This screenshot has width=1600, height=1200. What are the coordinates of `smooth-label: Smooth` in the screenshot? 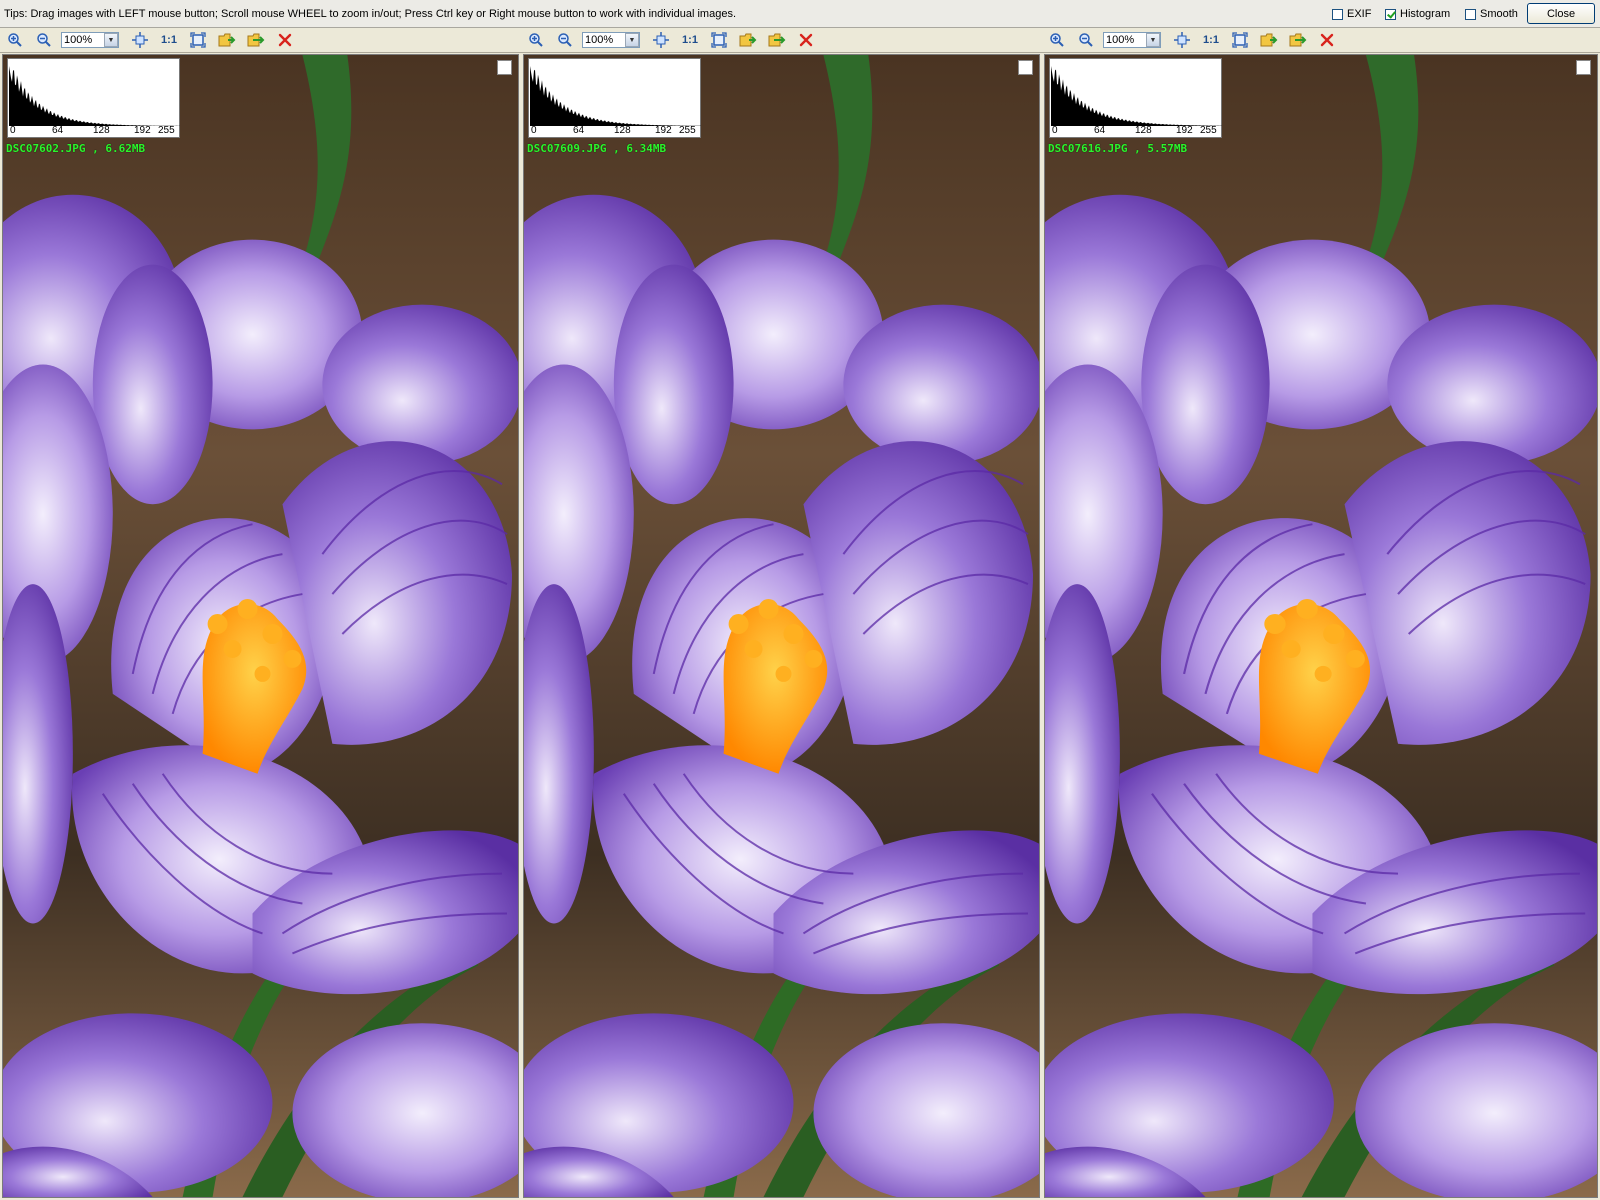 It's located at (1499, 14).